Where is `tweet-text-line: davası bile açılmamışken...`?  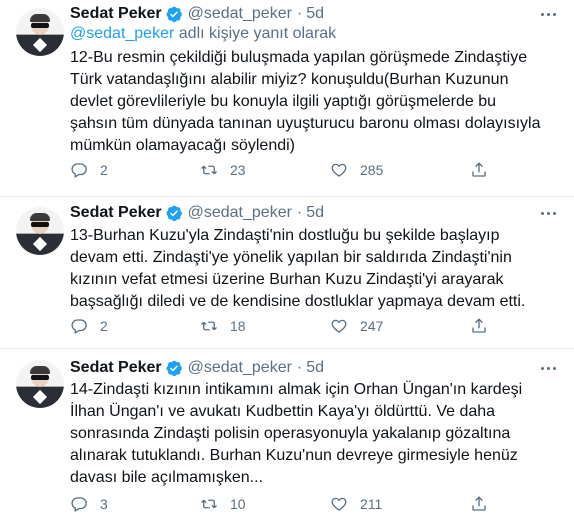 tweet-text-line: davası bile açılmamışken... is located at coordinates (166, 477).